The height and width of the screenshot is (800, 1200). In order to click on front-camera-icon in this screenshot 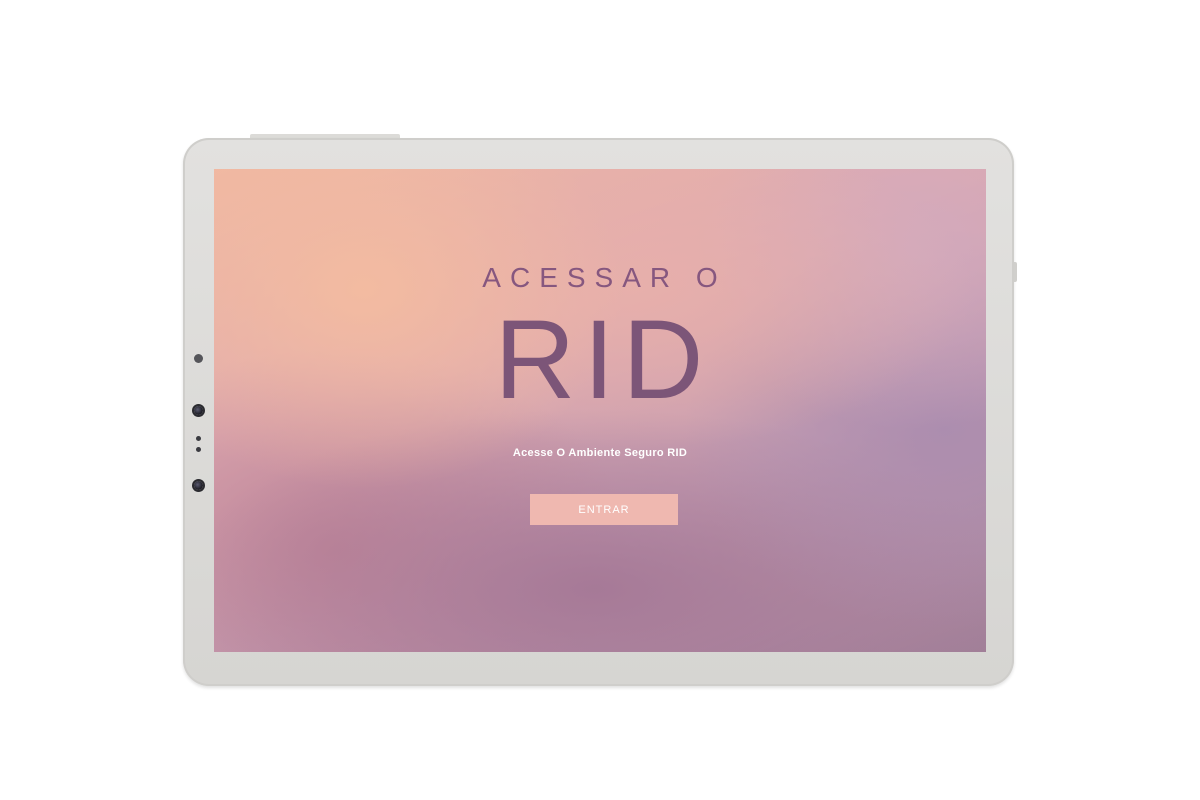, I will do `click(198, 410)`.